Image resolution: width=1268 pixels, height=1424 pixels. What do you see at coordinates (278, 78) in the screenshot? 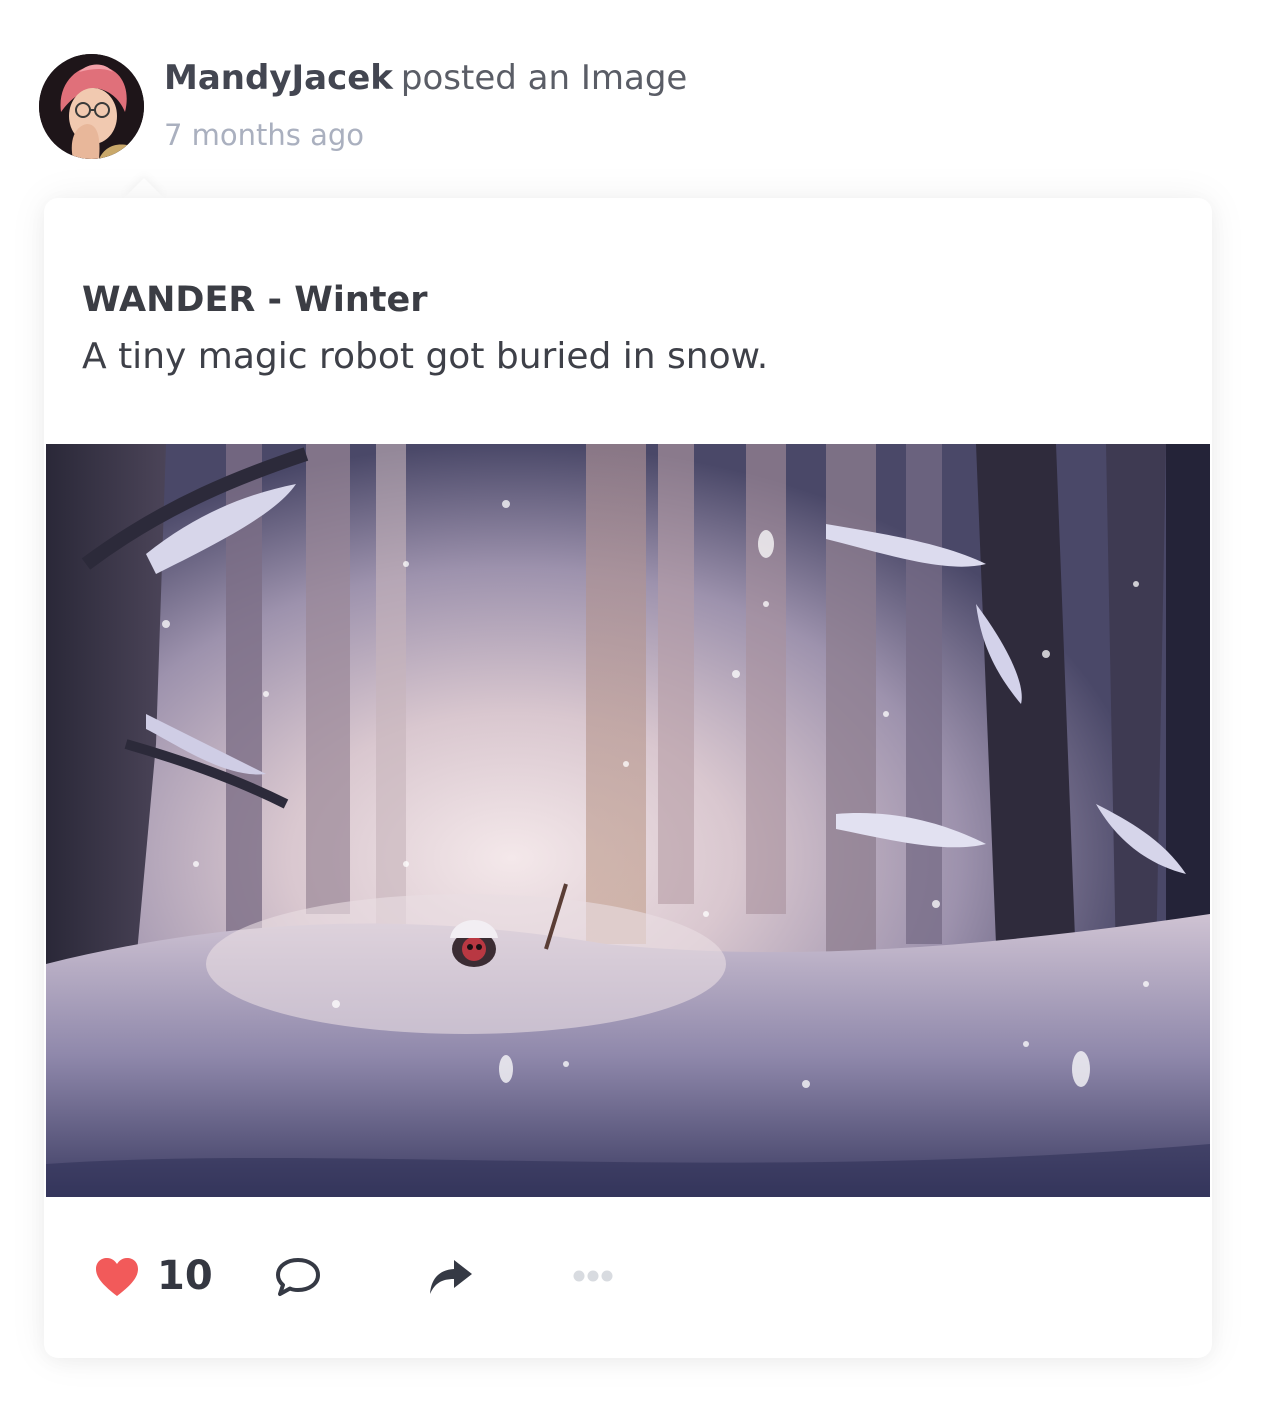
I see `author-name: MandyJacek` at bounding box center [278, 78].